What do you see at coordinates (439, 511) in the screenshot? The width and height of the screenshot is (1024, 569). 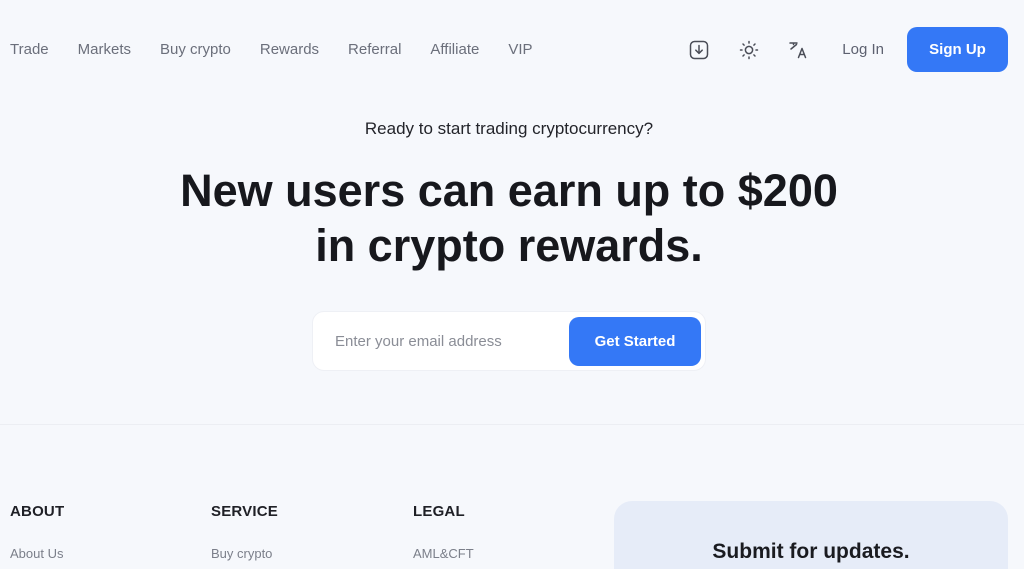 I see `footer-heading-legal: LEGAL` at bounding box center [439, 511].